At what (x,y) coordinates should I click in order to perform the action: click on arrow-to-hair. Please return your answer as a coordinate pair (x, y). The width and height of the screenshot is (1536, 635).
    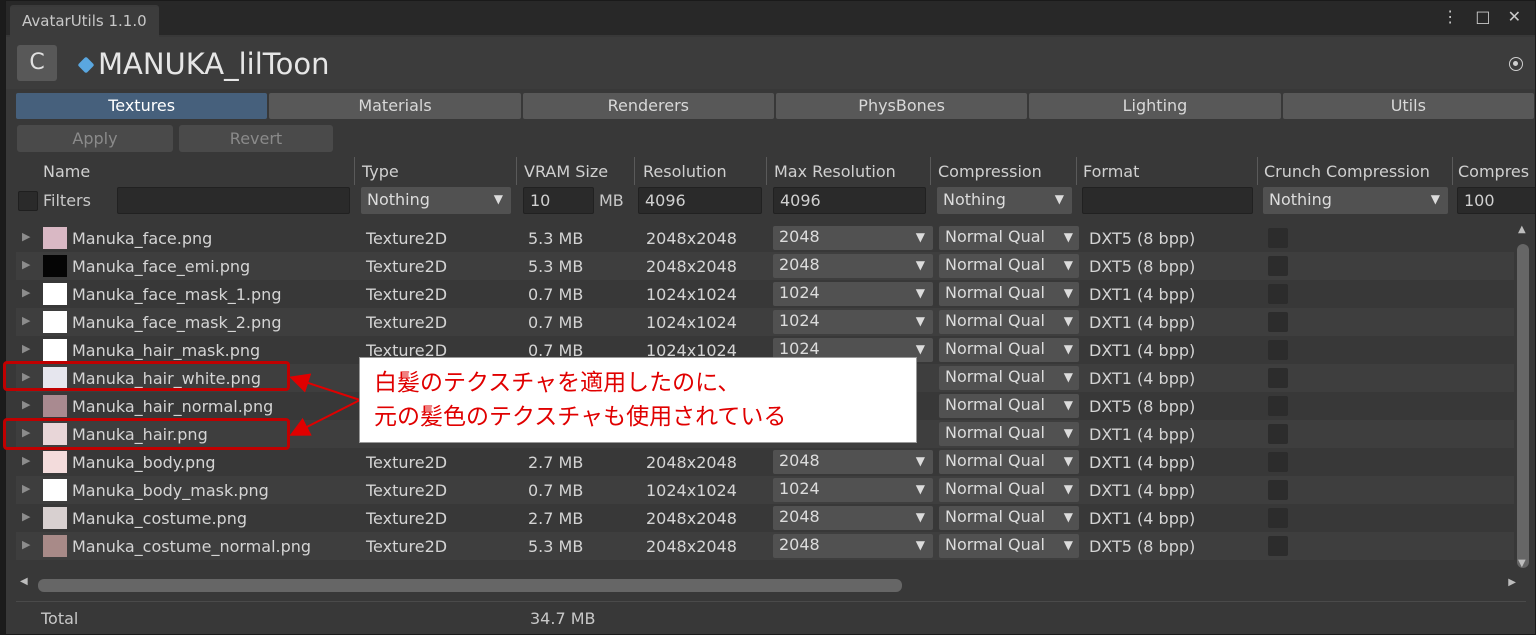
    Looking at the image, I should click on (325, 417).